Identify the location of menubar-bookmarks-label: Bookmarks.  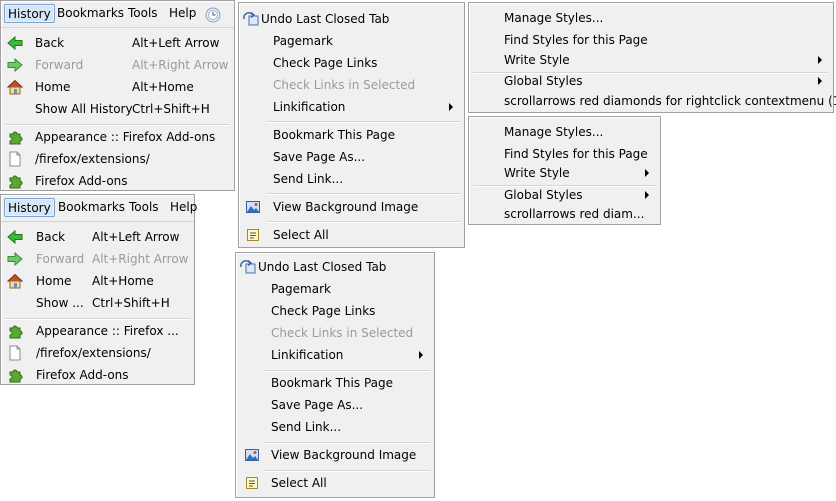
(92, 207).